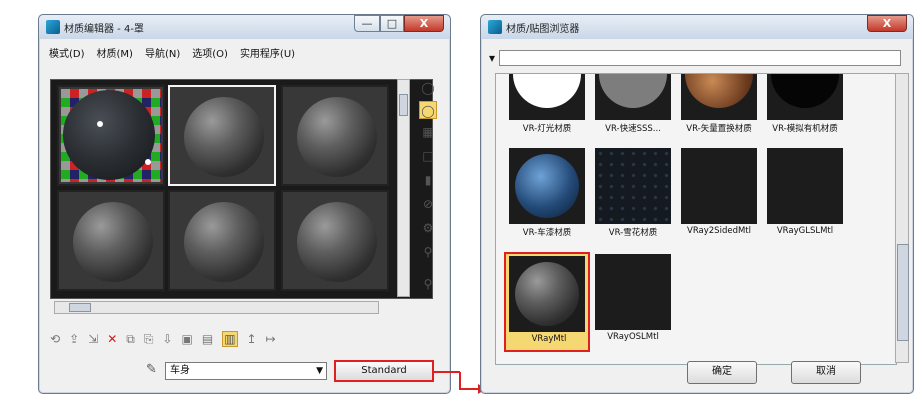  I want to click on menu-options: 选项(O), so click(210, 52).